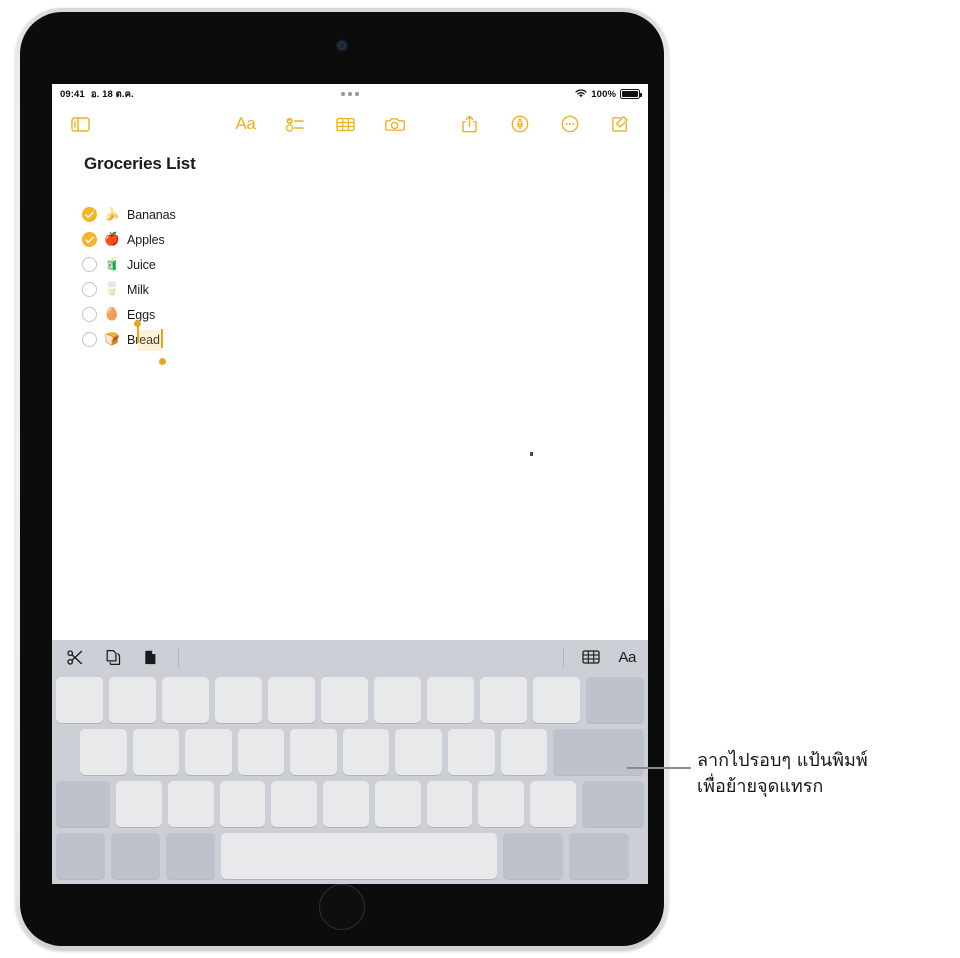  I want to click on share-icon, so click(470, 124).